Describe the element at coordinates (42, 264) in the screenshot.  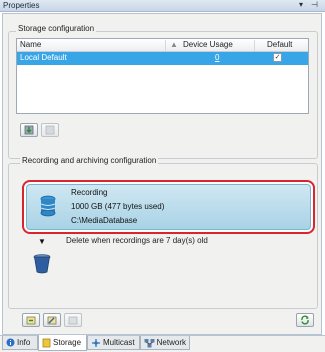
I see `trash-icon` at that location.